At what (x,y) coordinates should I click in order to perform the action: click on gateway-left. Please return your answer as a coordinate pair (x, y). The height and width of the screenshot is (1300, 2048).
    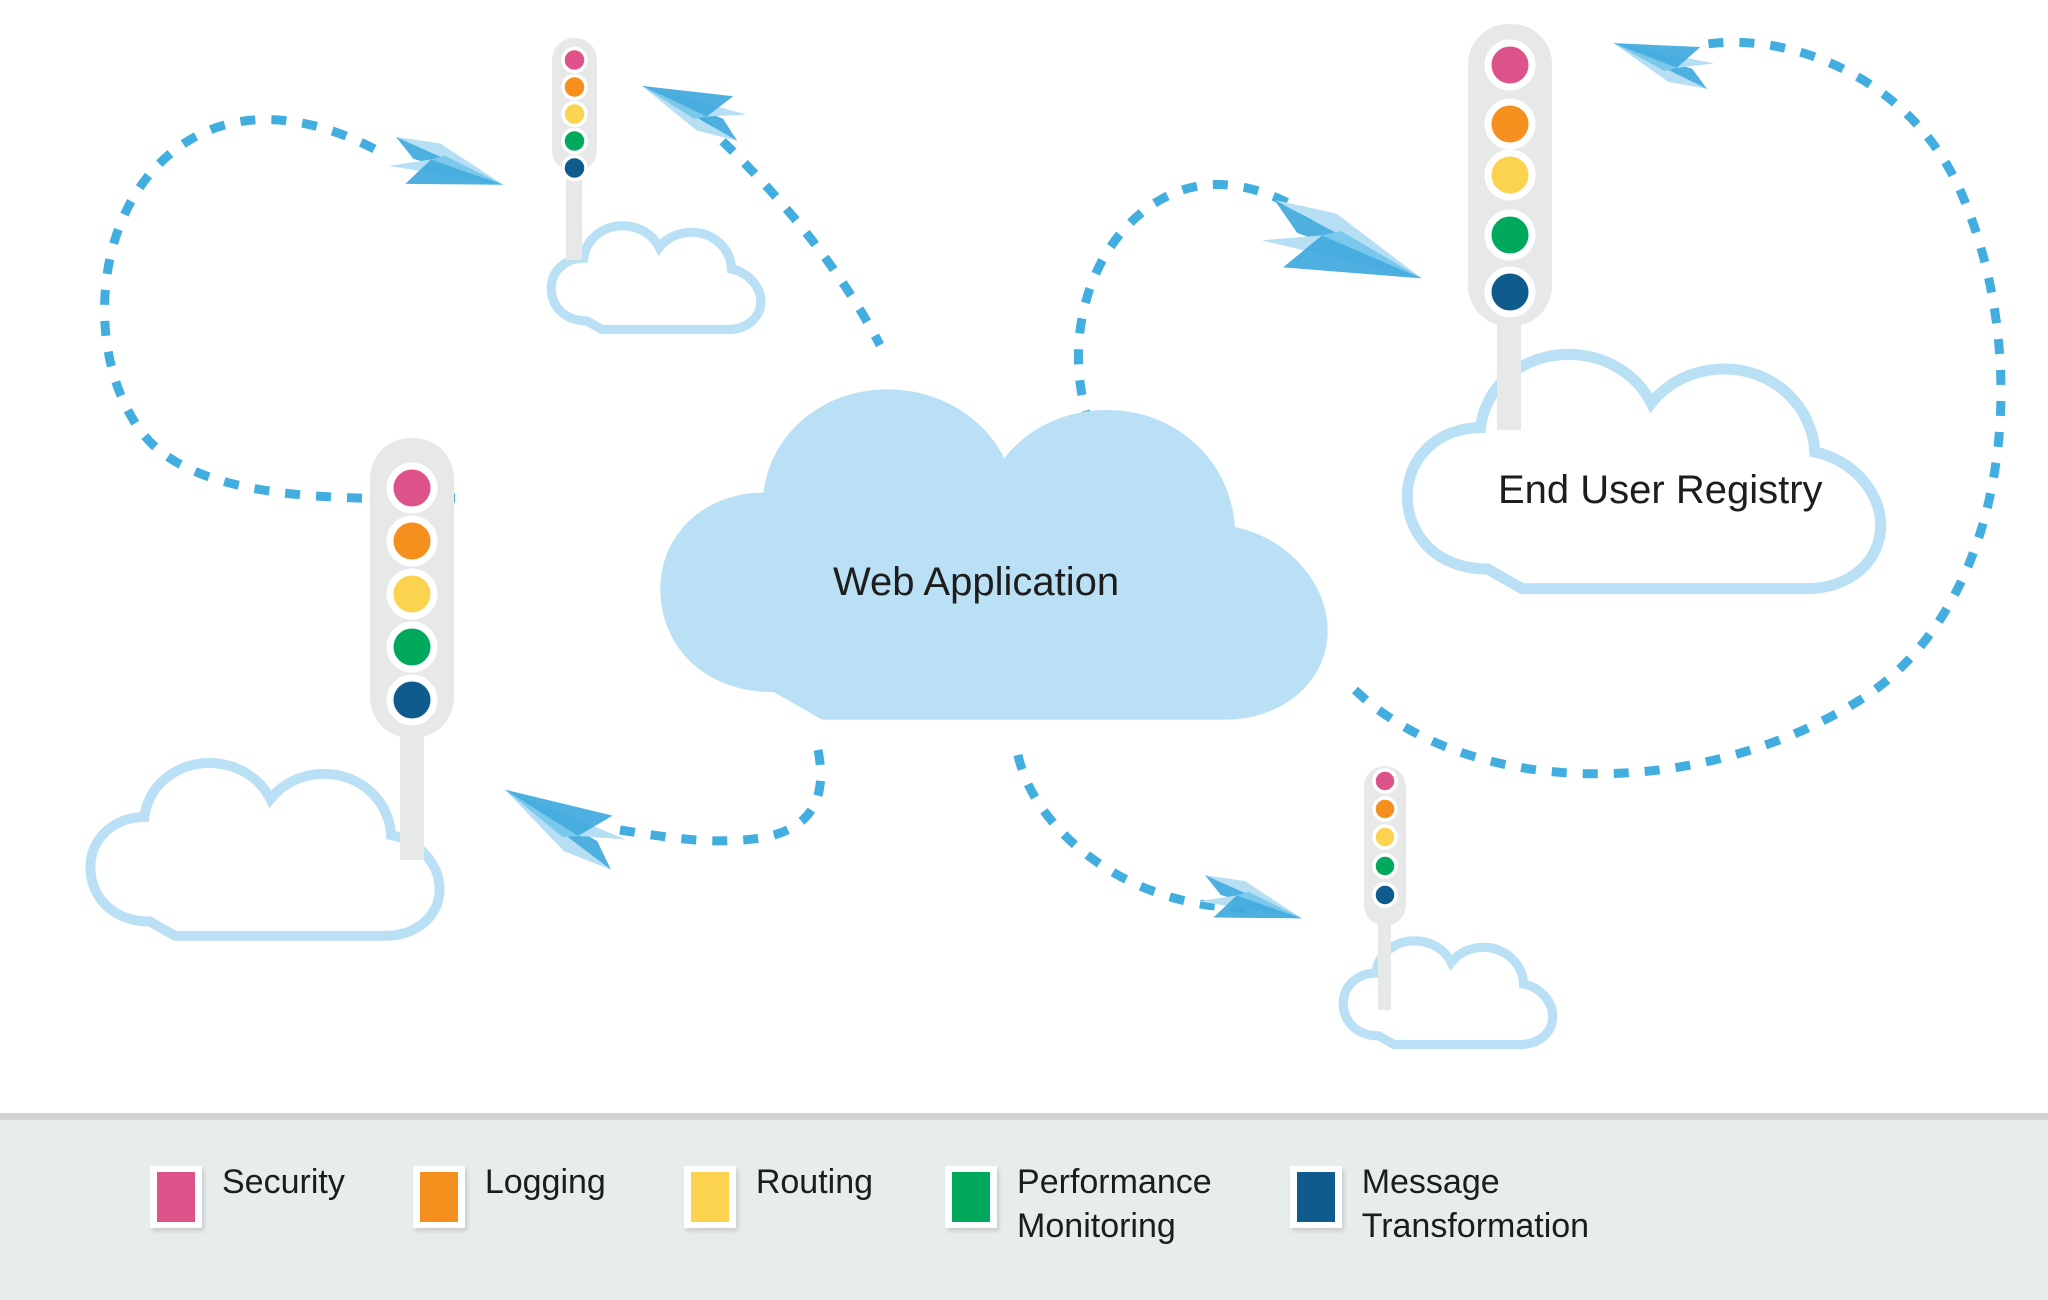
    Looking at the image, I should click on (412, 649).